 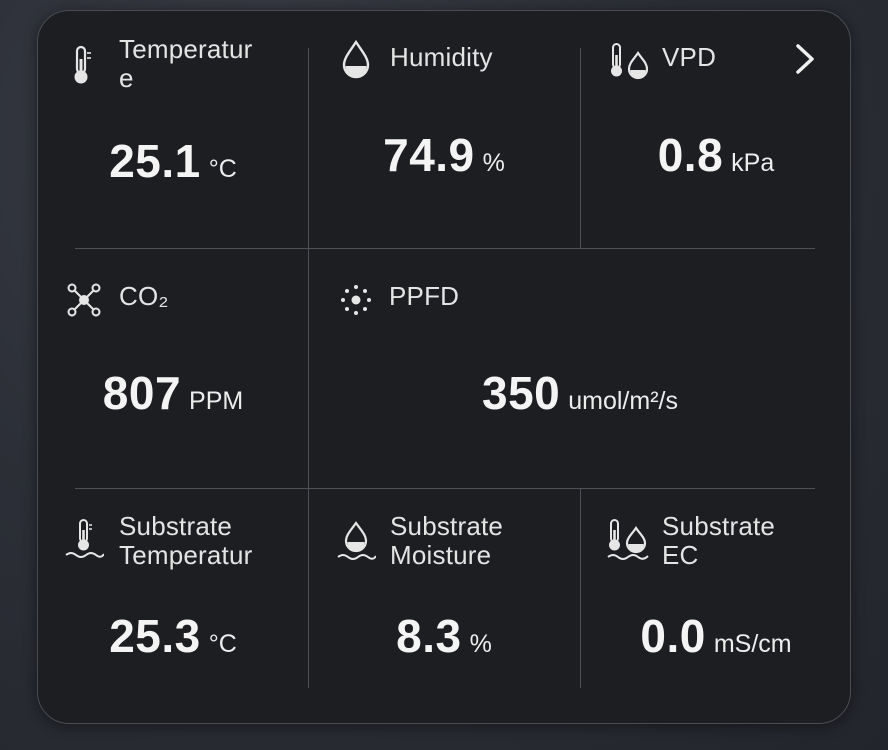 What do you see at coordinates (222, 169) in the screenshot?
I see `temperature-unit: °C` at bounding box center [222, 169].